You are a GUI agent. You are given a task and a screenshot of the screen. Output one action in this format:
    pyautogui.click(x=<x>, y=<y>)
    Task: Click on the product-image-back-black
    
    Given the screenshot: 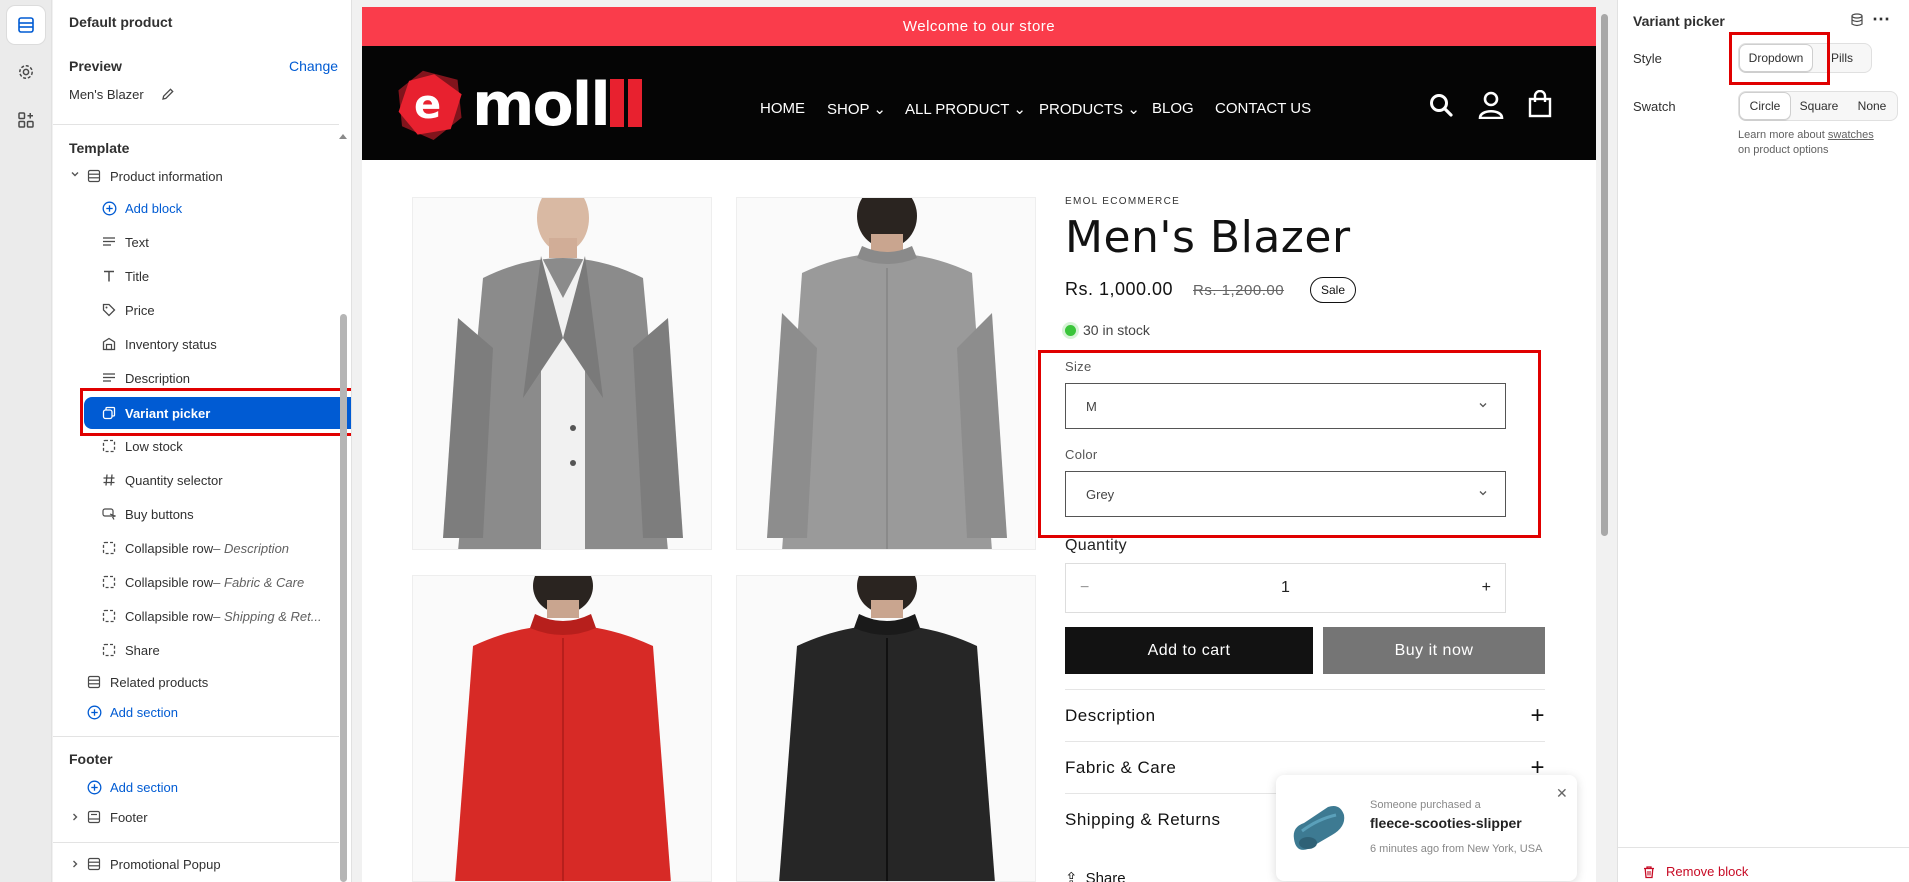 What is the action you would take?
    pyautogui.click(x=886, y=728)
    